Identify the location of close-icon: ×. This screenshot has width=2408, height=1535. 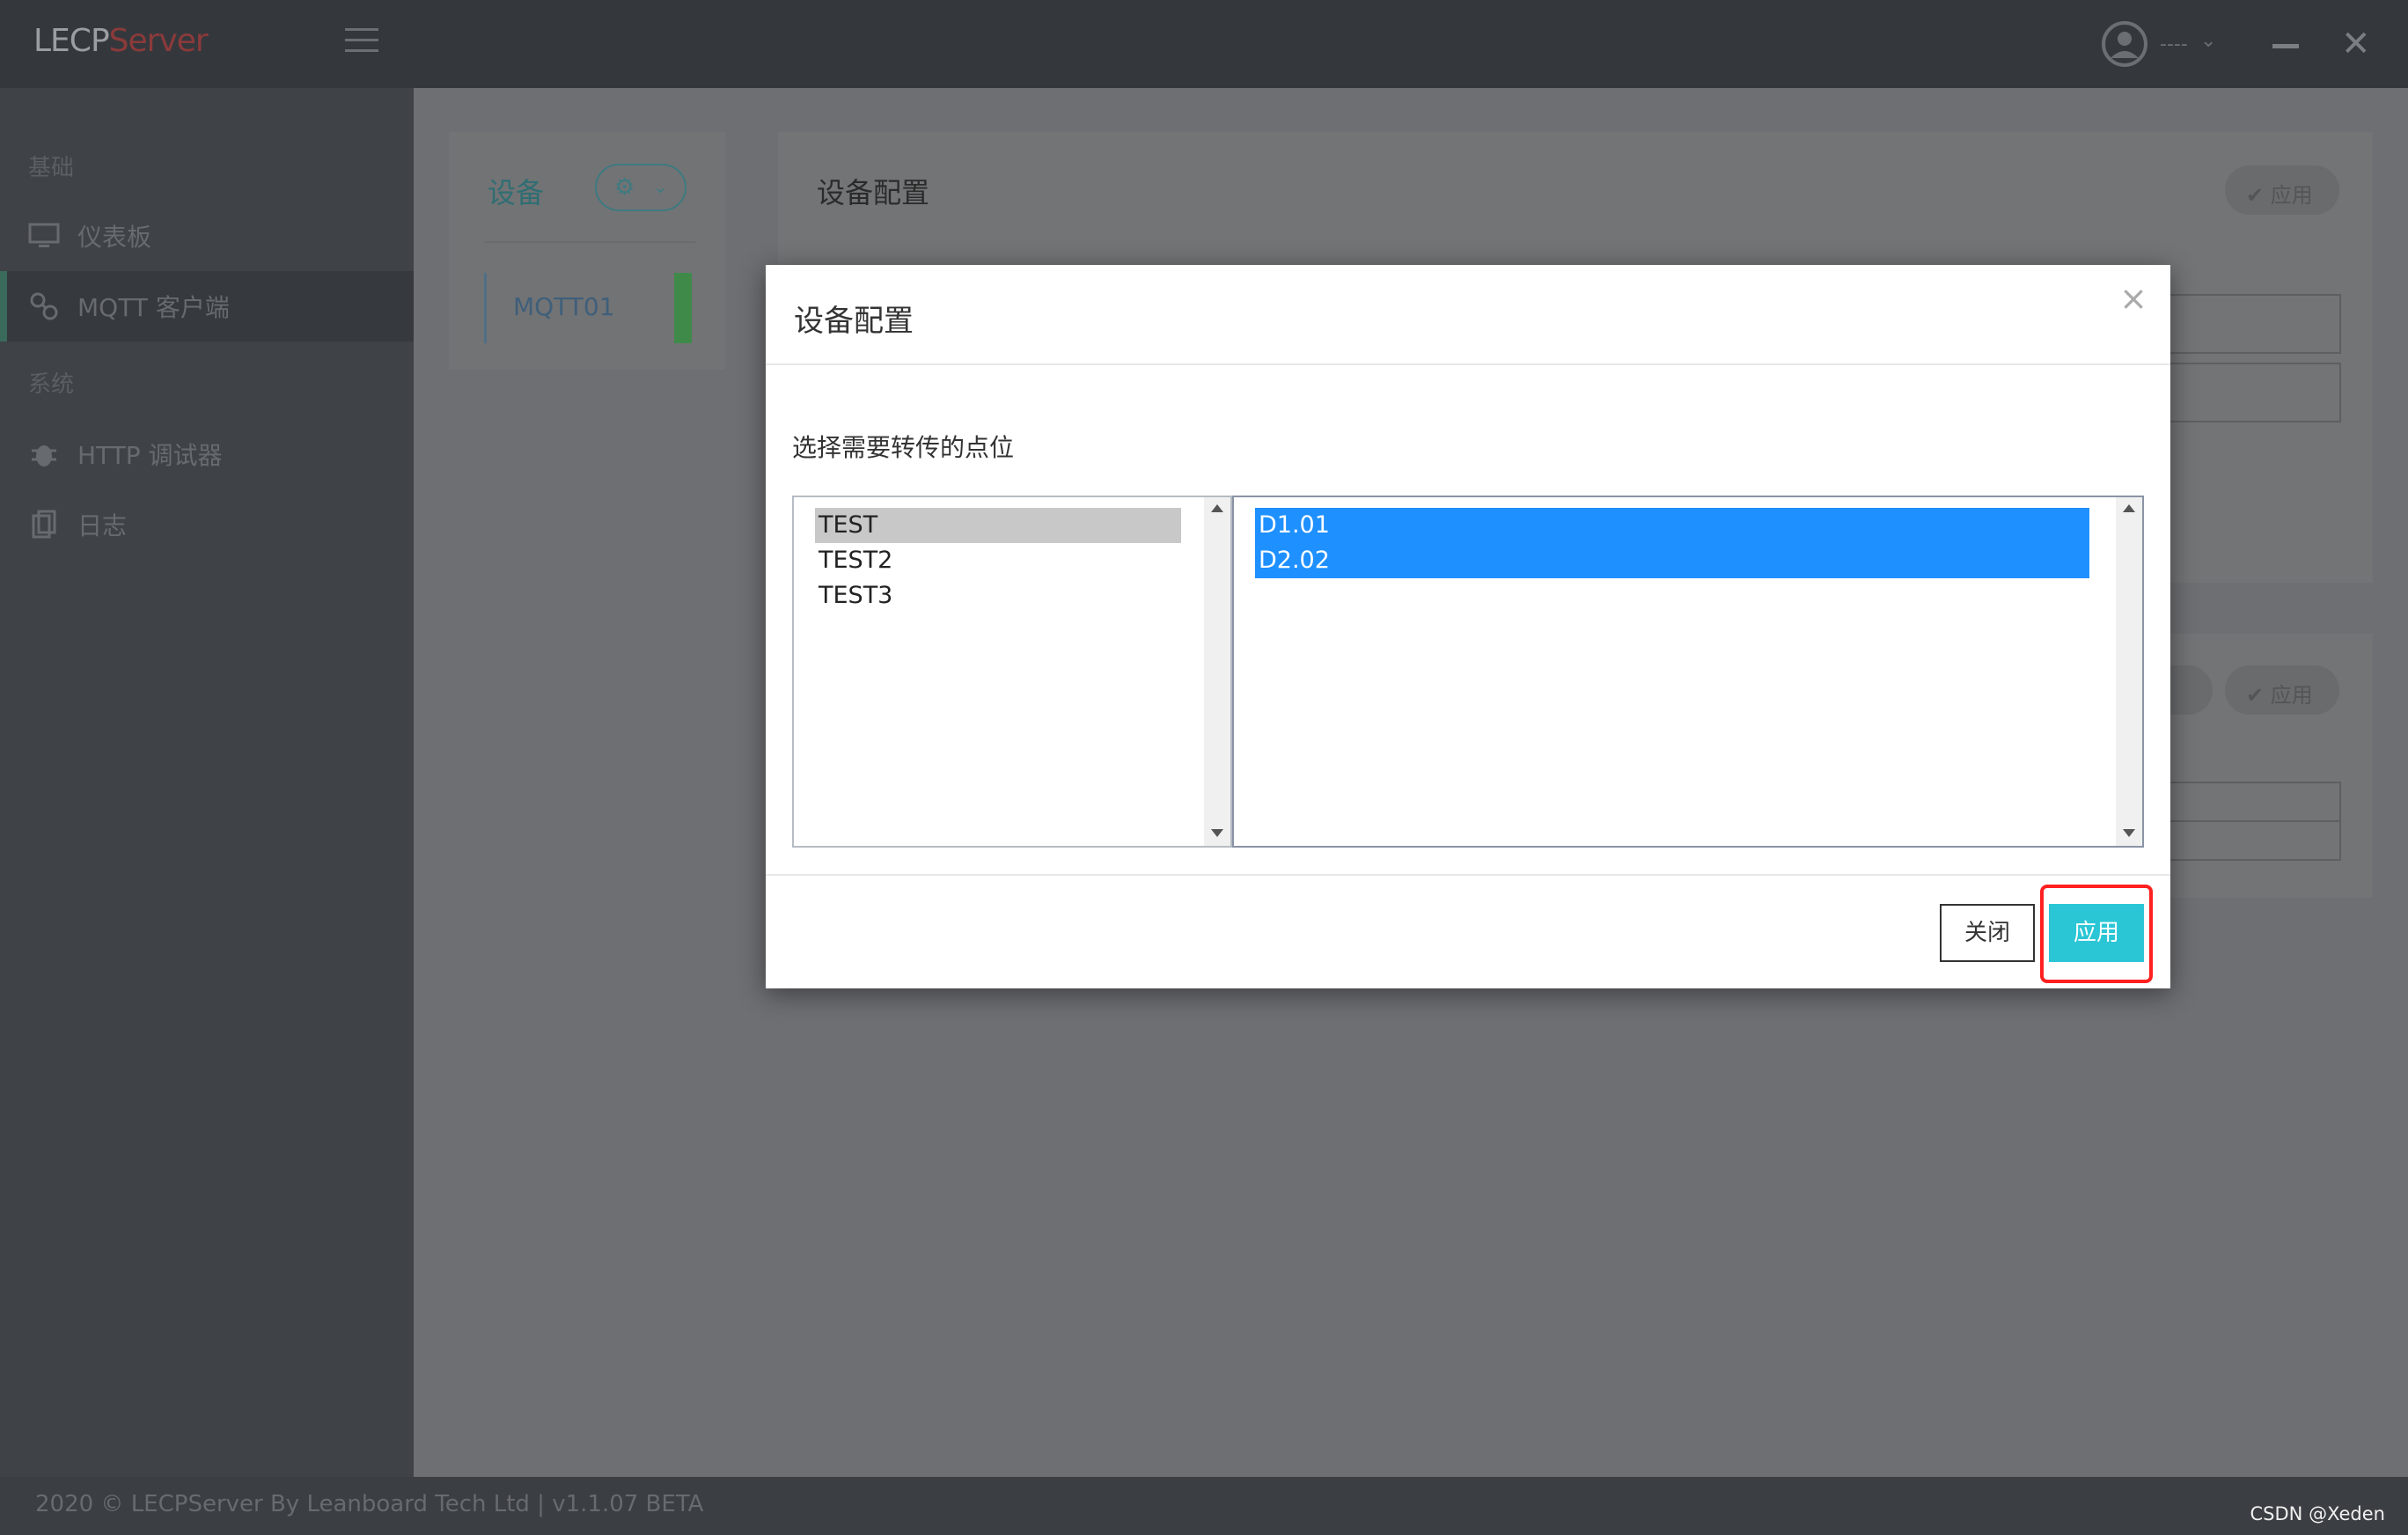
(2133, 298).